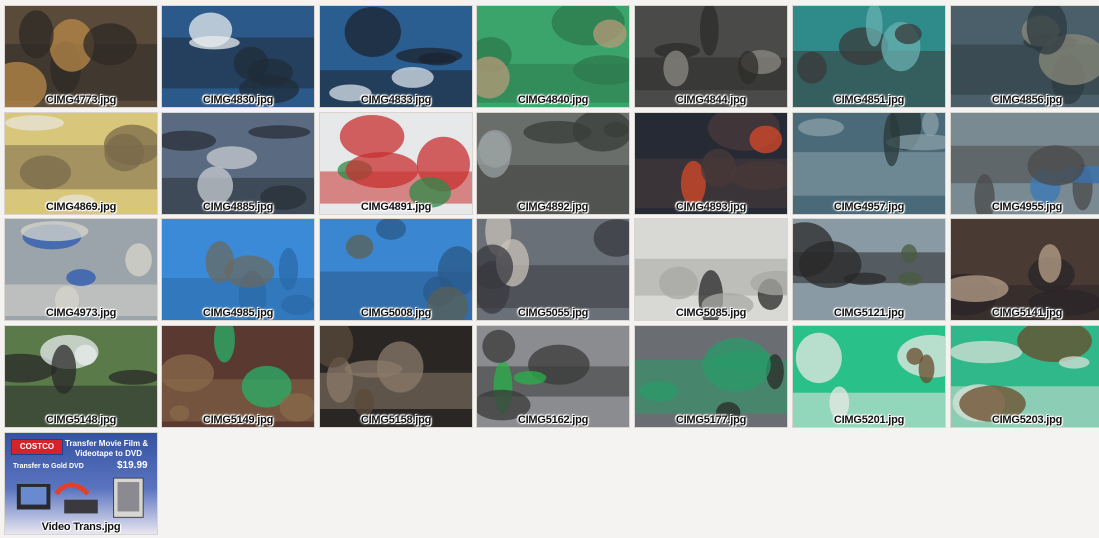 The width and height of the screenshot is (1099, 538). I want to click on thumbnail-caption: CIMG4856.jpg, so click(1027, 100).